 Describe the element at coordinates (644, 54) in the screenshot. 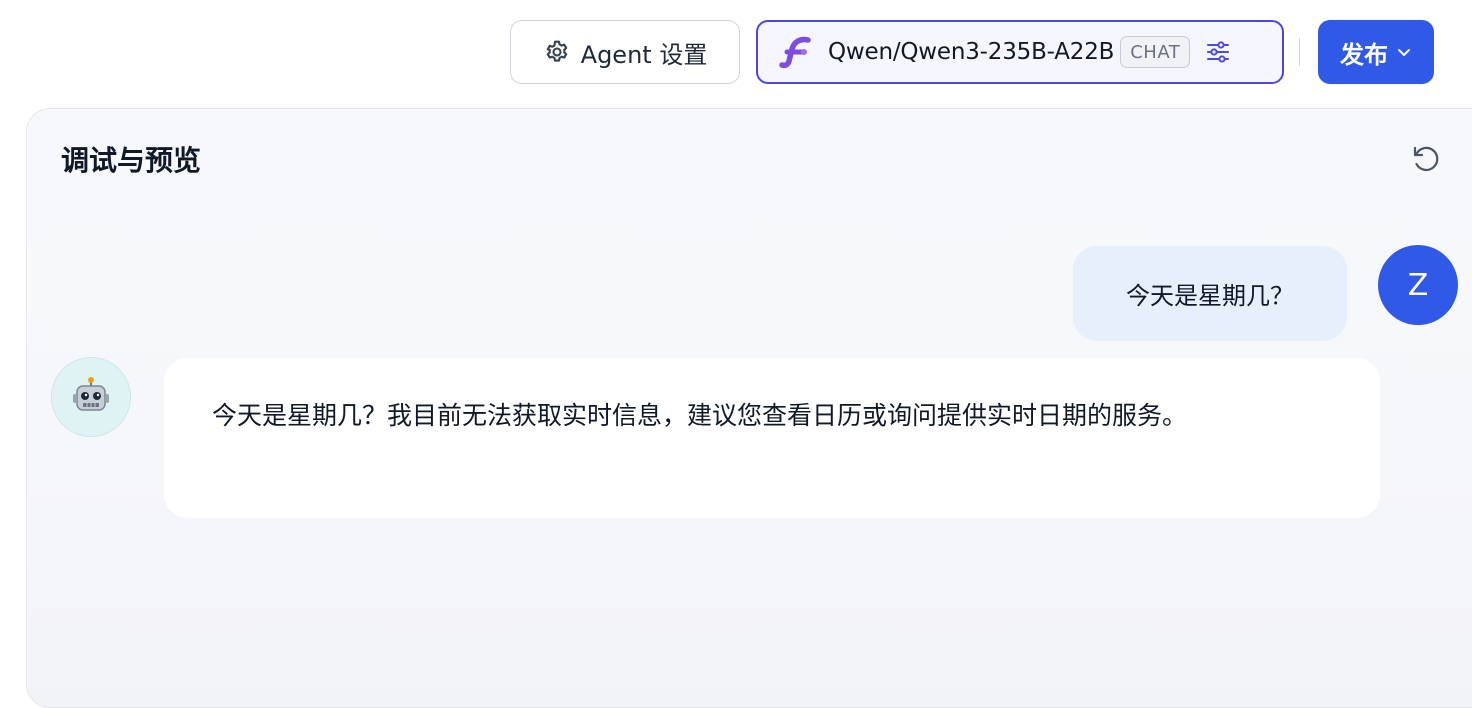

I see `agent-settings-label: Agent 设置` at that location.